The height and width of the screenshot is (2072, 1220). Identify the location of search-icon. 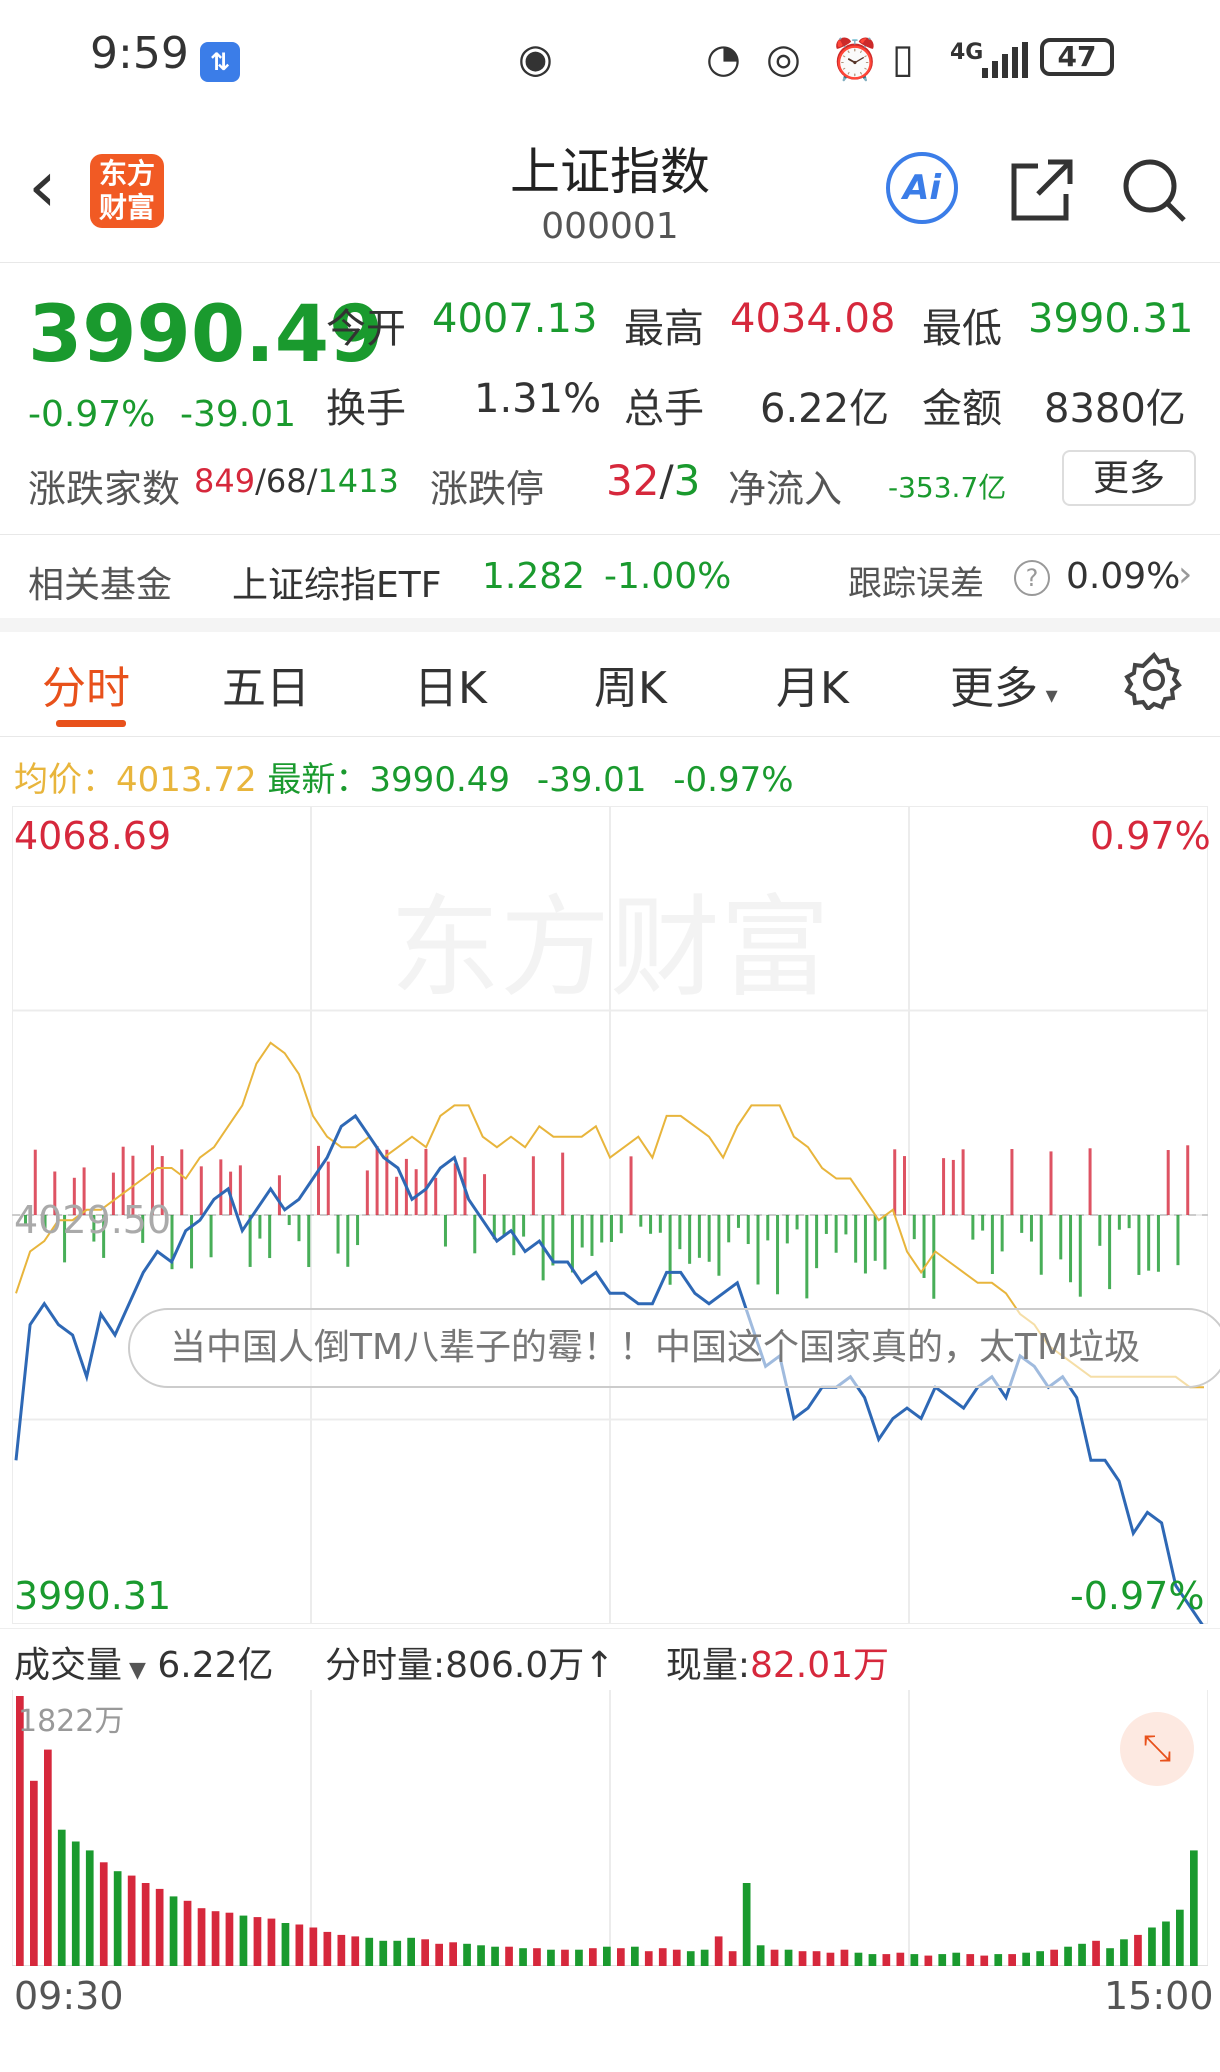
(1155, 193).